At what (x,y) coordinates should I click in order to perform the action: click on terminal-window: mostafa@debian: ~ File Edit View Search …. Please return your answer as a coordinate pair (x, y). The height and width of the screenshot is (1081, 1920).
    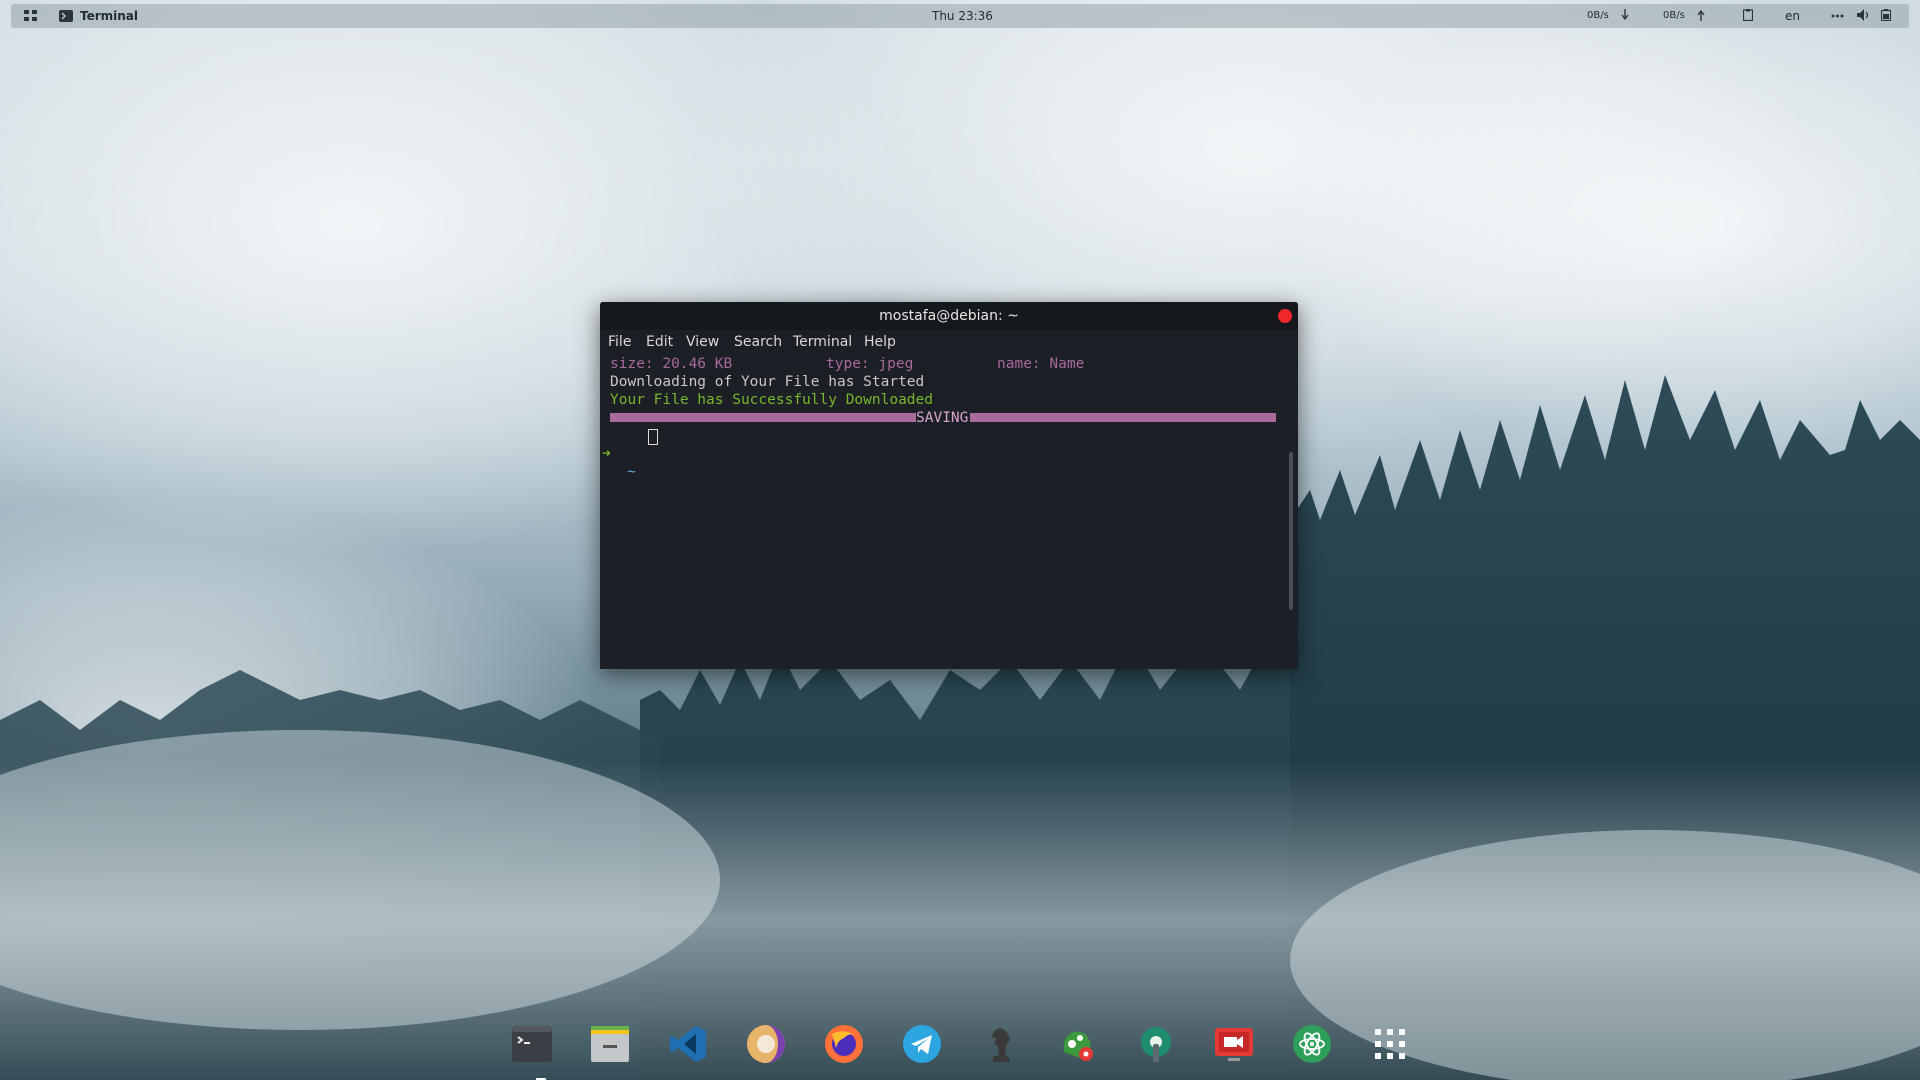
    Looking at the image, I should click on (949, 485).